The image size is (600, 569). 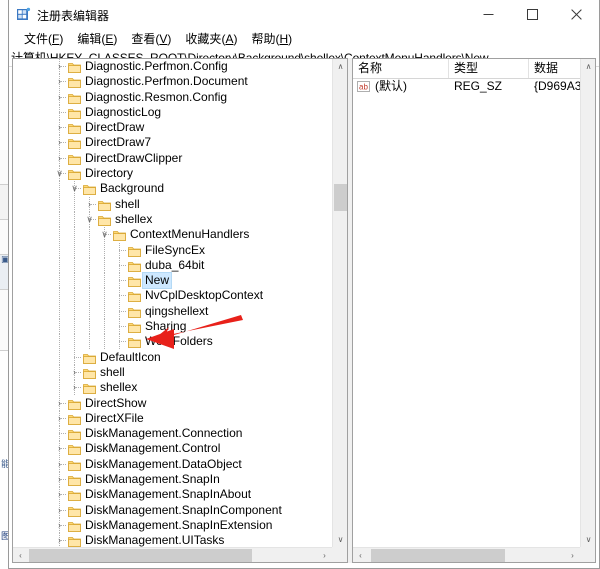 What do you see at coordinates (489, 68) in the screenshot?
I see `column-header-type: 类型` at bounding box center [489, 68].